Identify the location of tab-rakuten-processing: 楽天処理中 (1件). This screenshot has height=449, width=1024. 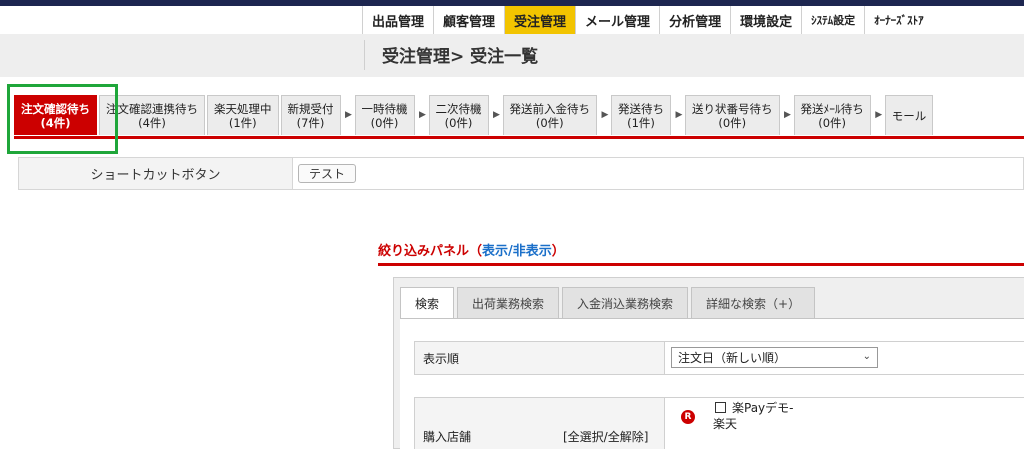
(243, 115).